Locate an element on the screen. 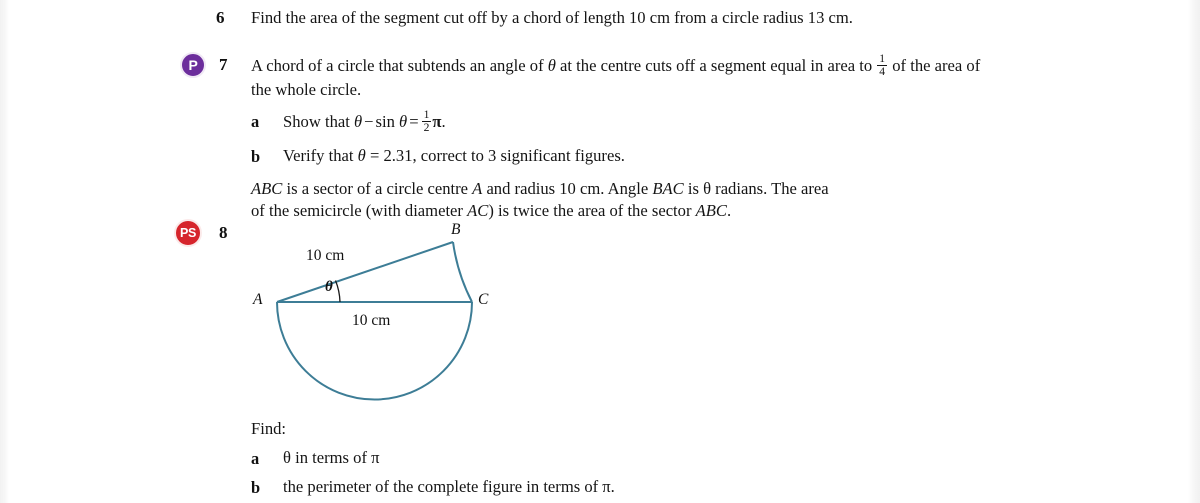 The height and width of the screenshot is (503, 1200). page-left-edge-shadow is located at coordinates (4, 251).